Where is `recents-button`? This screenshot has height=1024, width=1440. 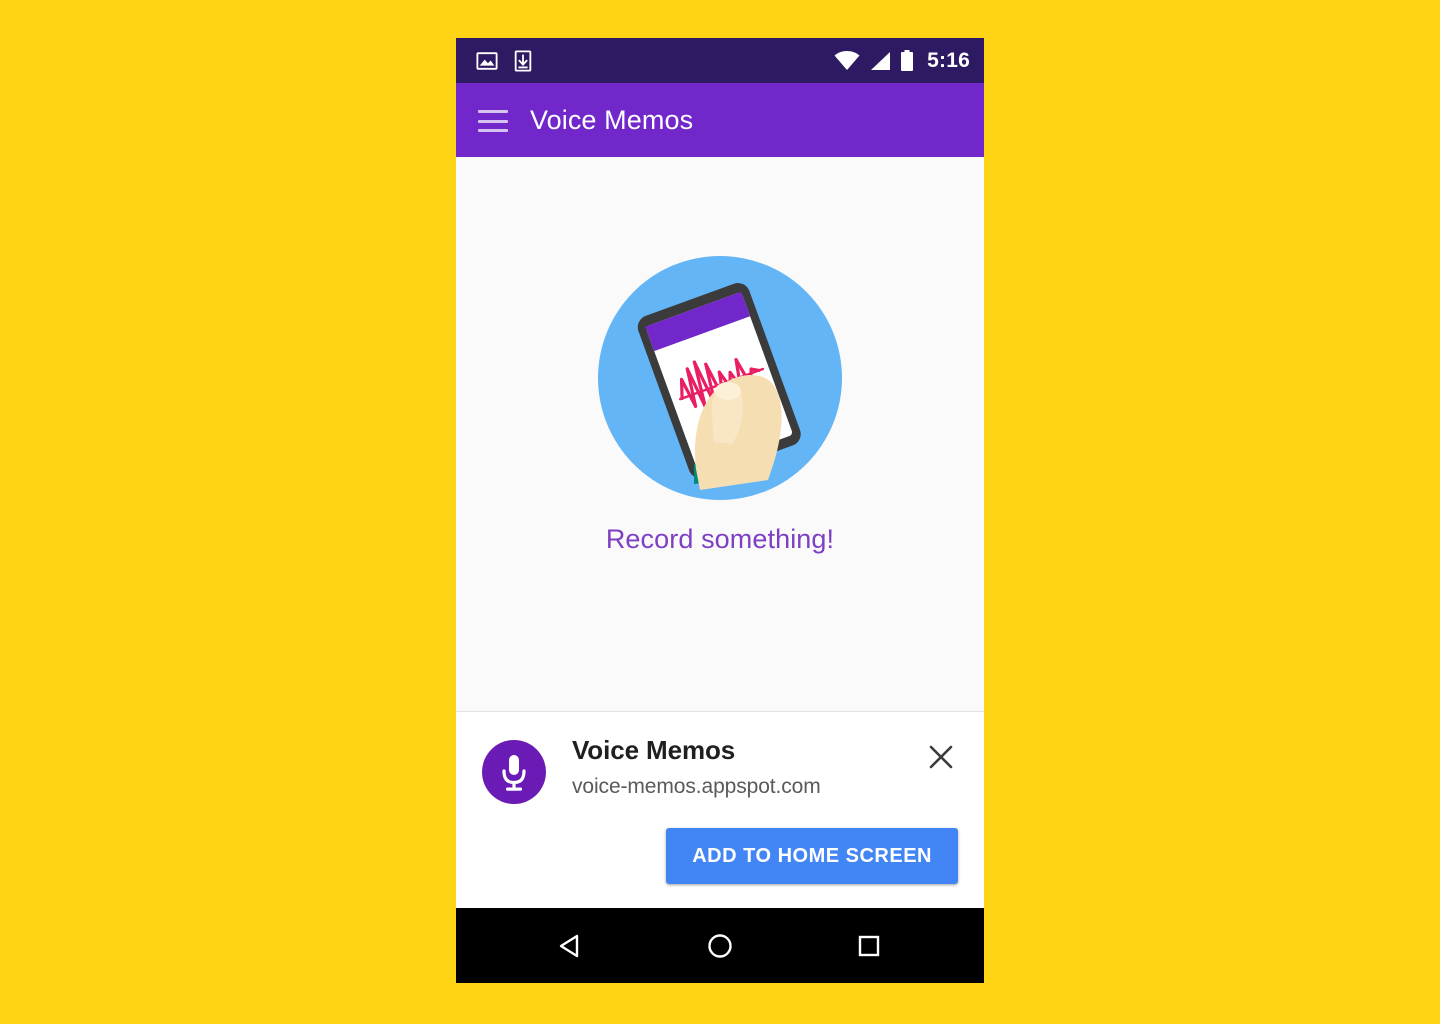
recents-button is located at coordinates (869, 946).